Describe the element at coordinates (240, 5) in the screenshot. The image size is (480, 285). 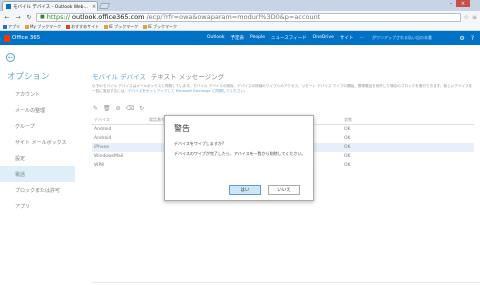
I see `browser-tab-strip: モバイル デバイス - Outlook Web... × – ×` at that location.